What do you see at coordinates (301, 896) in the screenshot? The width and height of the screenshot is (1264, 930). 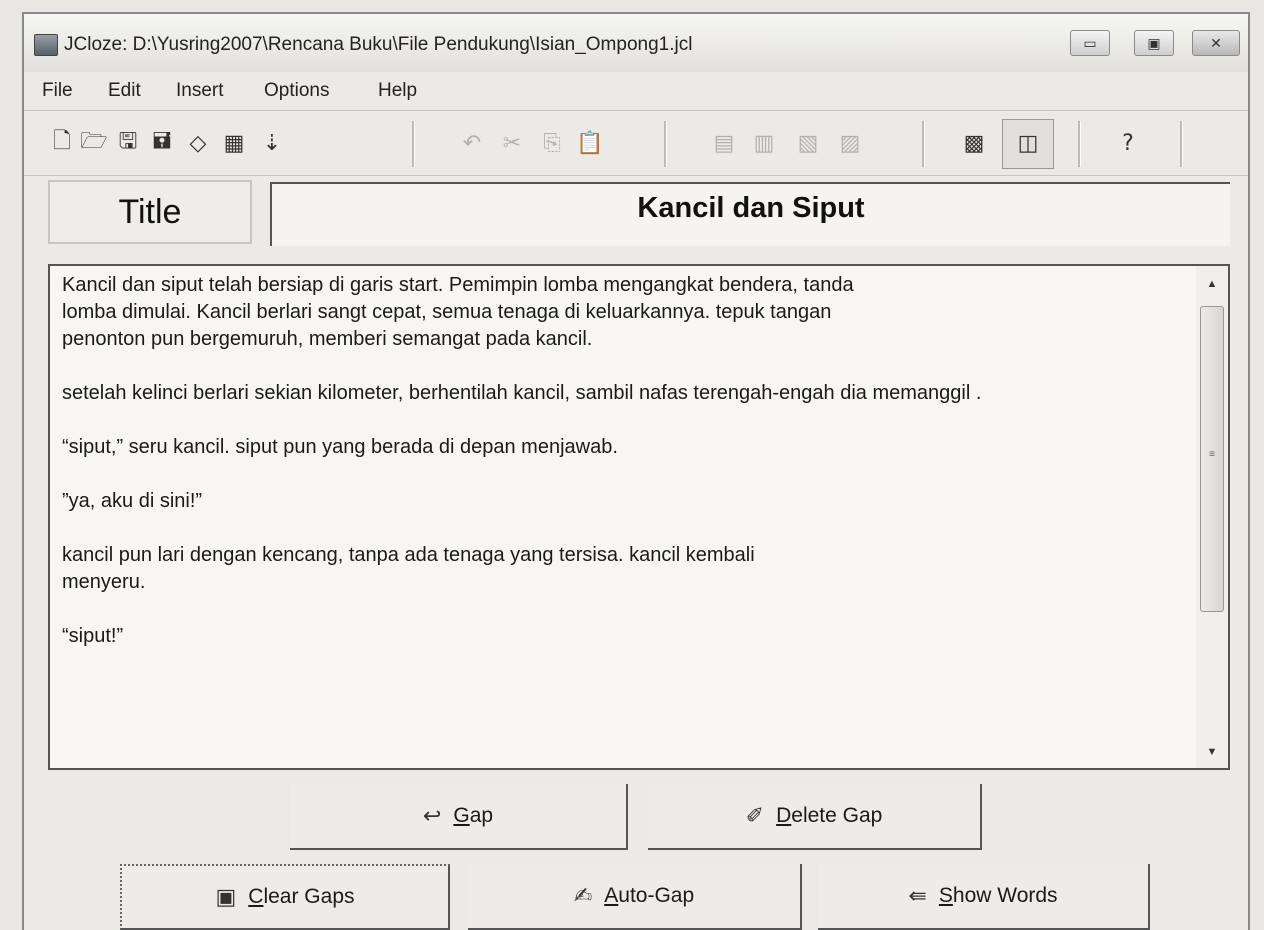 I see `clear-gaps-button-label: Clear Gaps` at bounding box center [301, 896].